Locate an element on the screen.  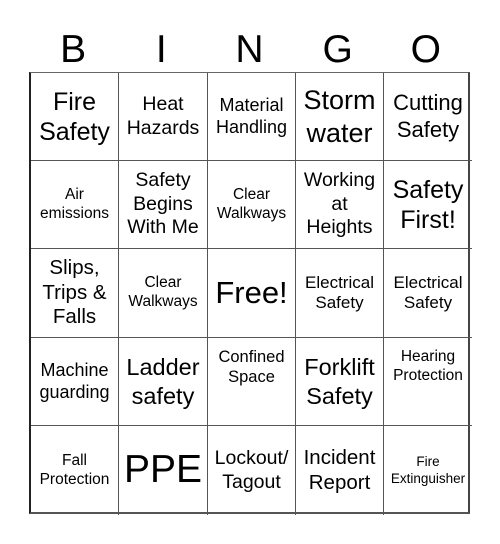
bingo-cell: Machine guarding is located at coordinates (75, 382).